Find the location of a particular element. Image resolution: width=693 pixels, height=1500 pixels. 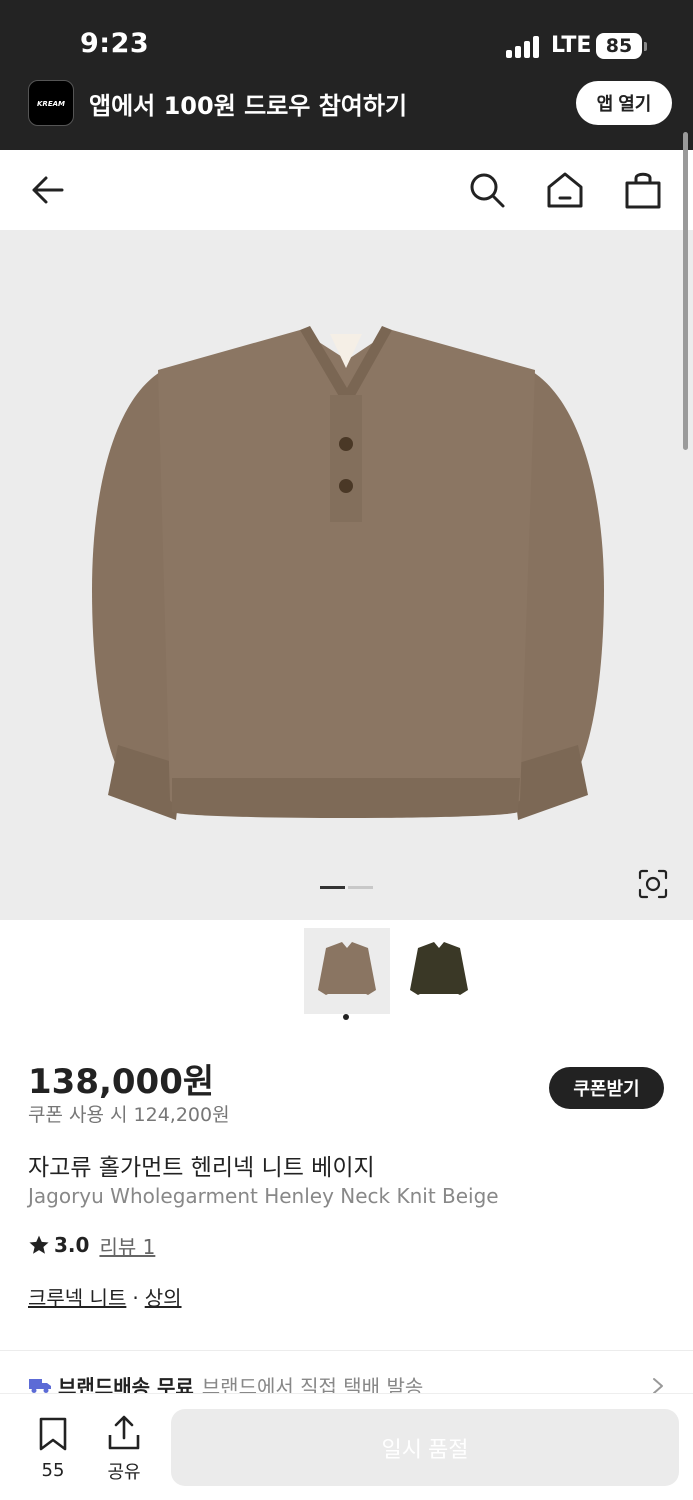

top-nav is located at coordinates (346, 190).